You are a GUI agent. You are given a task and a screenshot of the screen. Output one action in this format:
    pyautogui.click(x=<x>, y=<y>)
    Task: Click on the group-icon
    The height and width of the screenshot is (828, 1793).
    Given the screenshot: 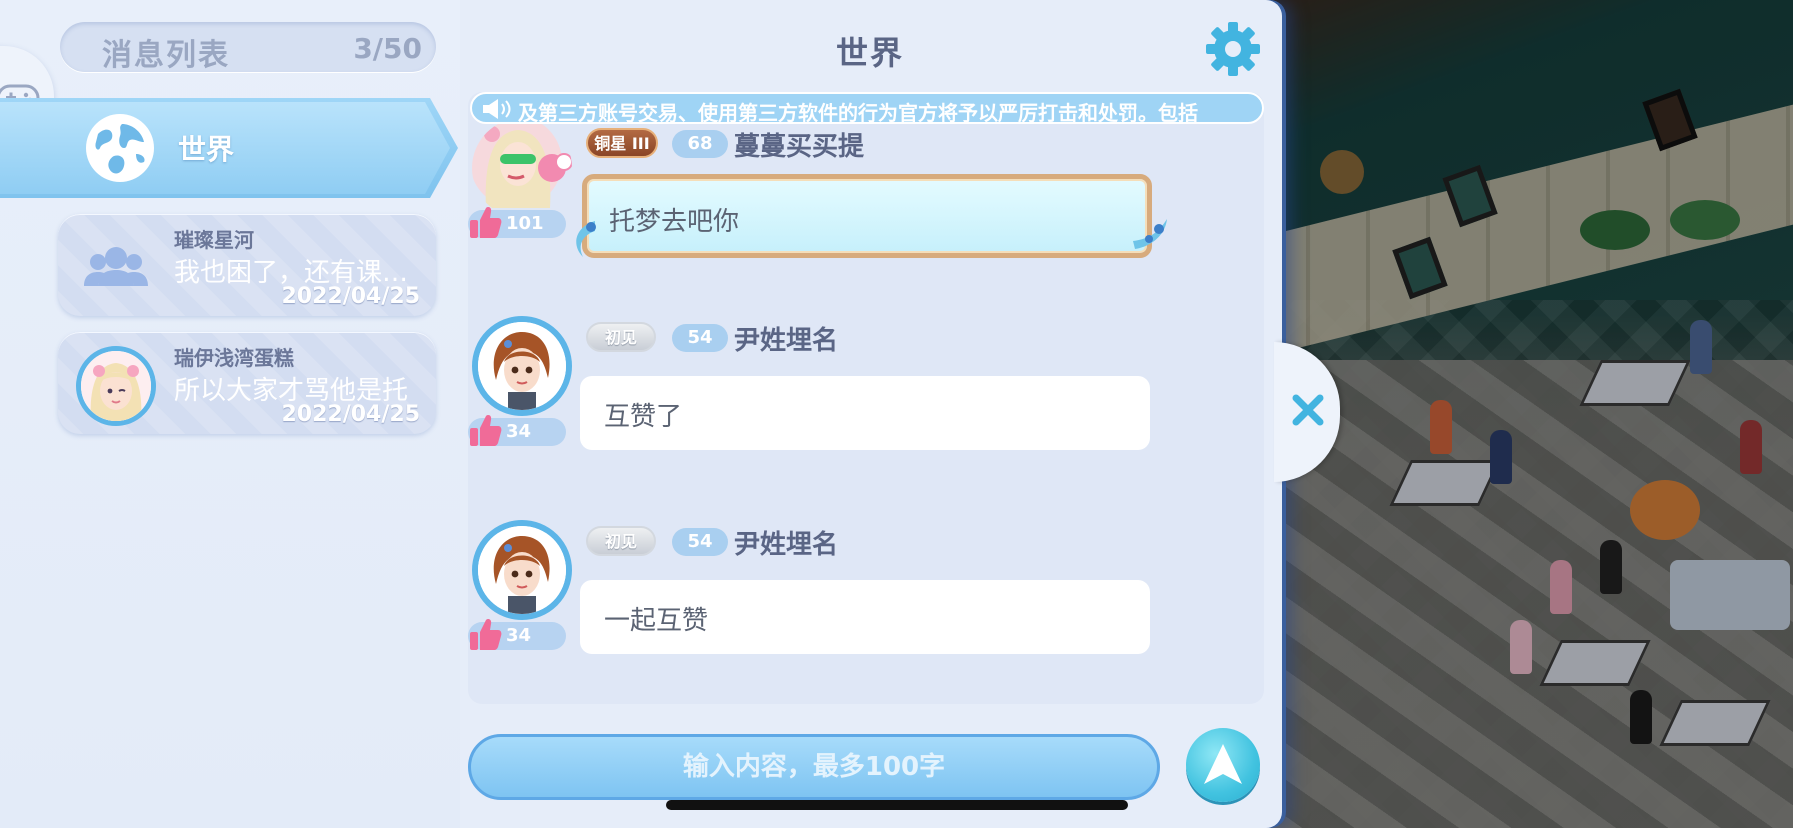 What is the action you would take?
    pyautogui.click(x=116, y=266)
    